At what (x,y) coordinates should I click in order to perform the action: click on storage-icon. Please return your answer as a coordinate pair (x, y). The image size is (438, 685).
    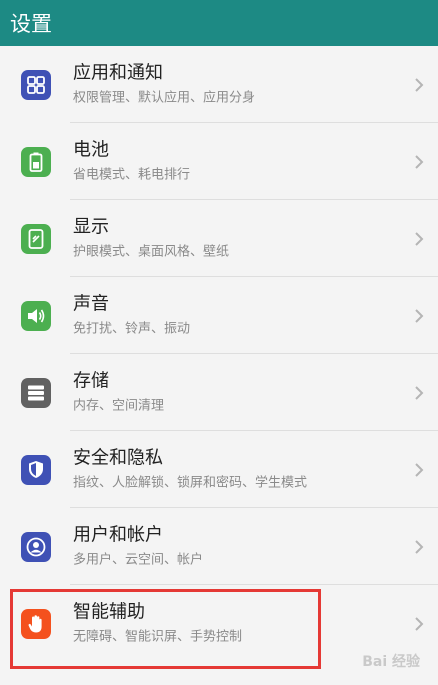
    Looking at the image, I should click on (36, 392).